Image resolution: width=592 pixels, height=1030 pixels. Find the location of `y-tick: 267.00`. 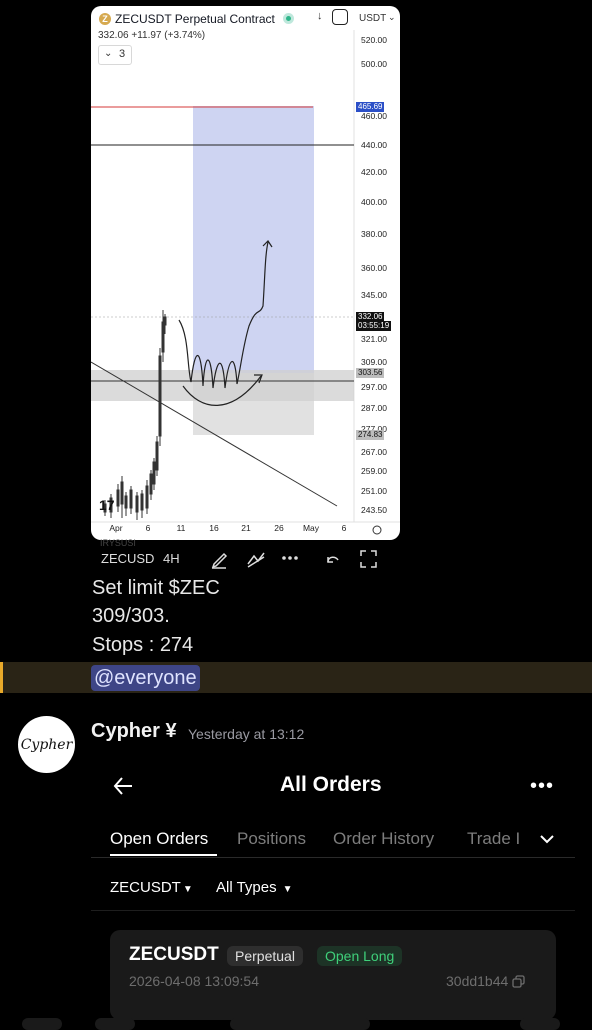

y-tick: 267.00 is located at coordinates (374, 452).